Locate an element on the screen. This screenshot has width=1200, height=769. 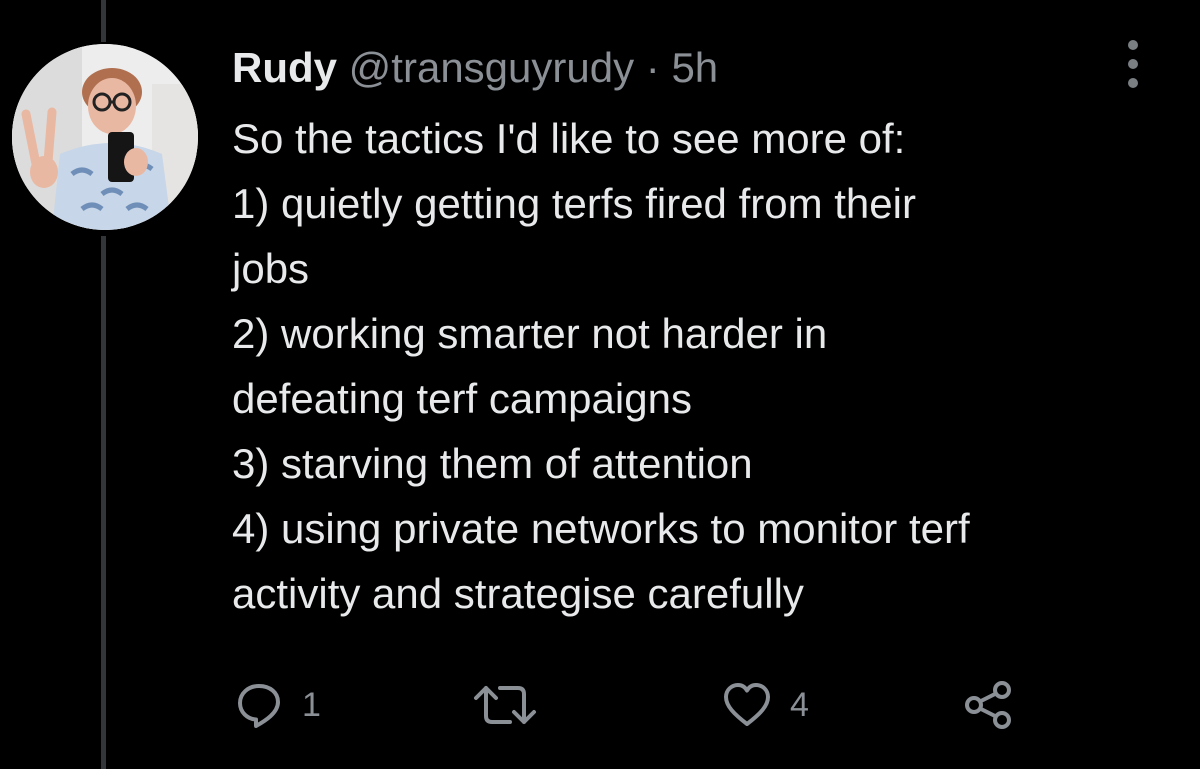
author-handle: @transguyrudy is located at coordinates (491, 67).